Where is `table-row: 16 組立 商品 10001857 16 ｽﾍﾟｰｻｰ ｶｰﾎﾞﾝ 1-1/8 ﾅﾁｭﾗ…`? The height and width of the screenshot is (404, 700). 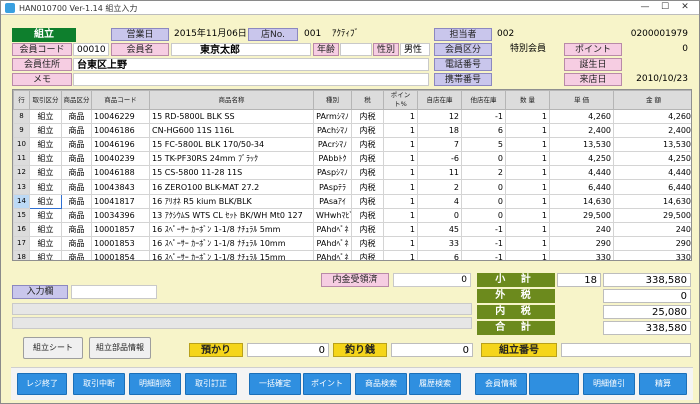
table-row: 16 組立 商品 10001857 16 ｽﾍﾟｰｻｰ ｶｰﾎﾞﾝ 1-1/8 ﾅﾁｭﾗ… is located at coordinates (352, 229).